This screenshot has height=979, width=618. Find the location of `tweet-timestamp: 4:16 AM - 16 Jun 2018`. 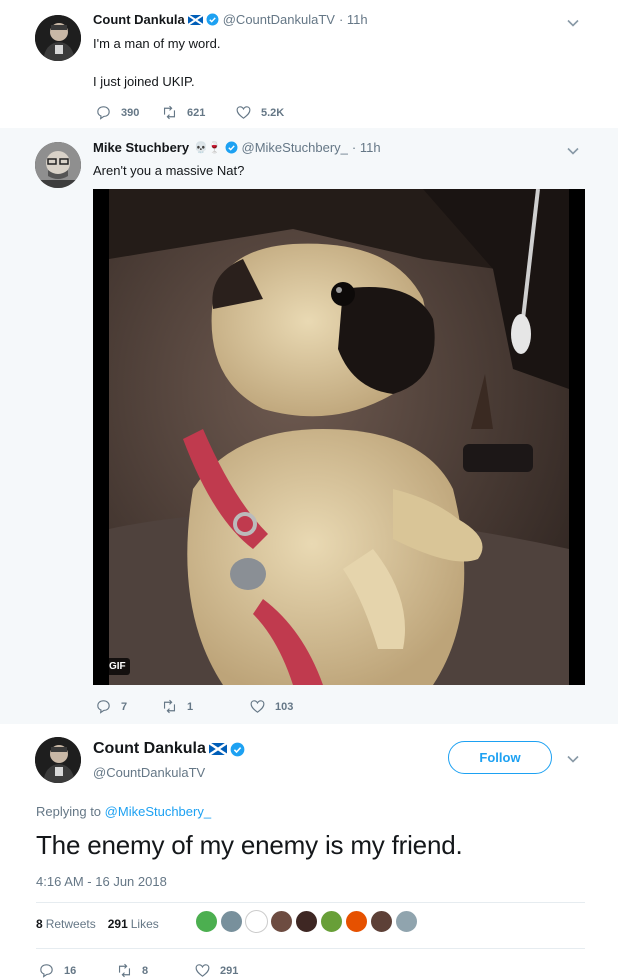

tweet-timestamp: 4:16 AM - 16 Jun 2018 is located at coordinates (101, 881).